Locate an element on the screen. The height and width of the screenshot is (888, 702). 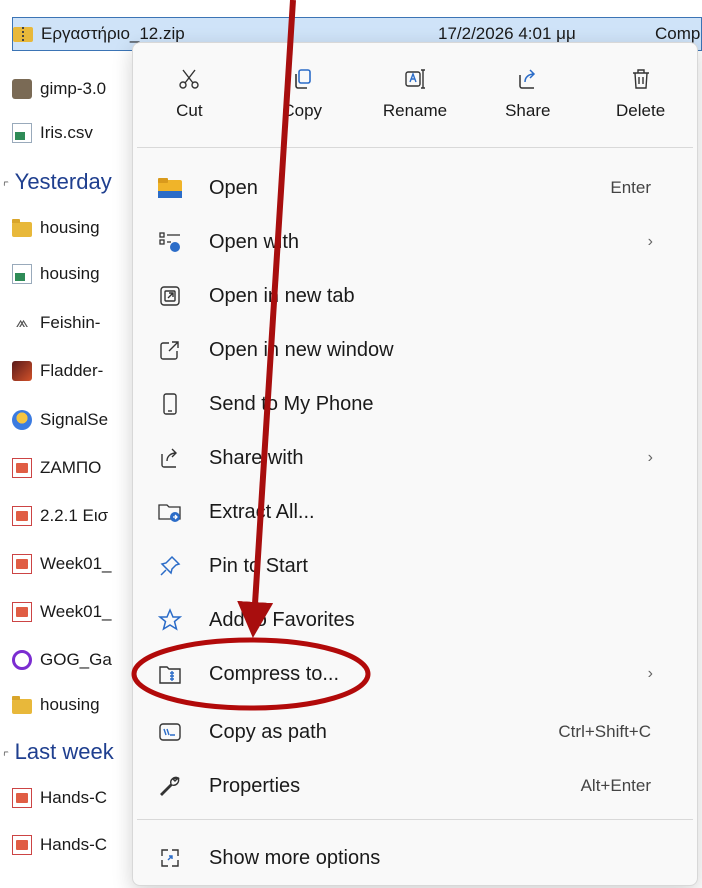
menu-item-label: Show more options is located at coordinates (295, 857).